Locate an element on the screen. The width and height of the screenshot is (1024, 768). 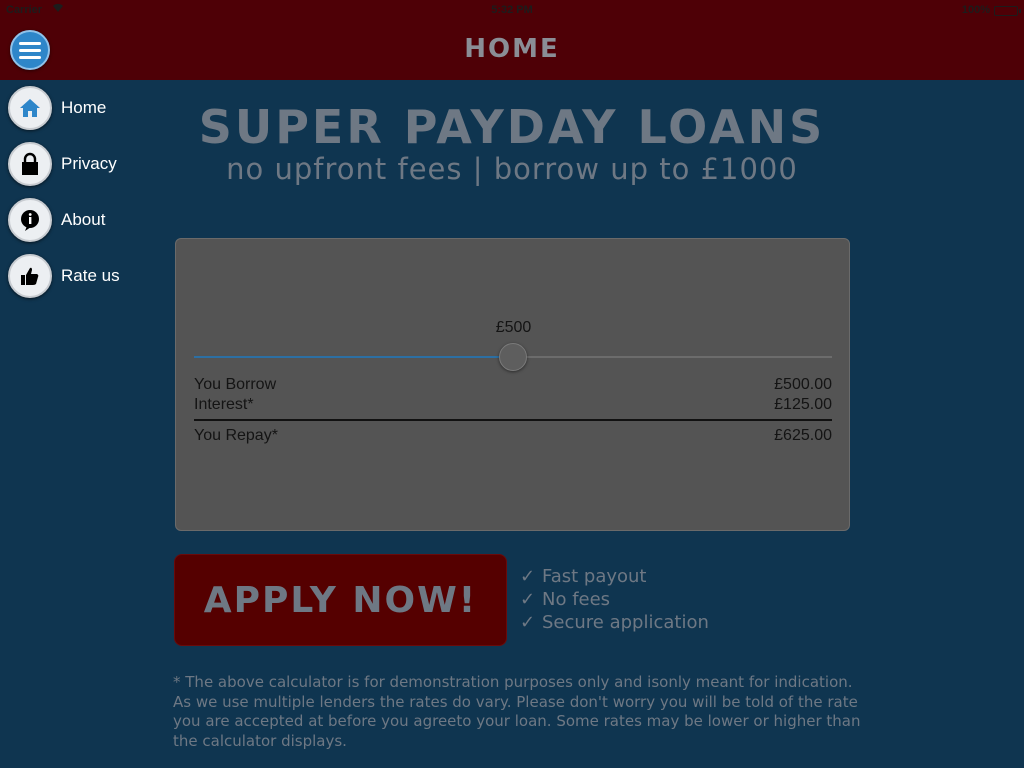
status-bar: Carrier 5:32 PM 100% is located at coordinates (512, 10).